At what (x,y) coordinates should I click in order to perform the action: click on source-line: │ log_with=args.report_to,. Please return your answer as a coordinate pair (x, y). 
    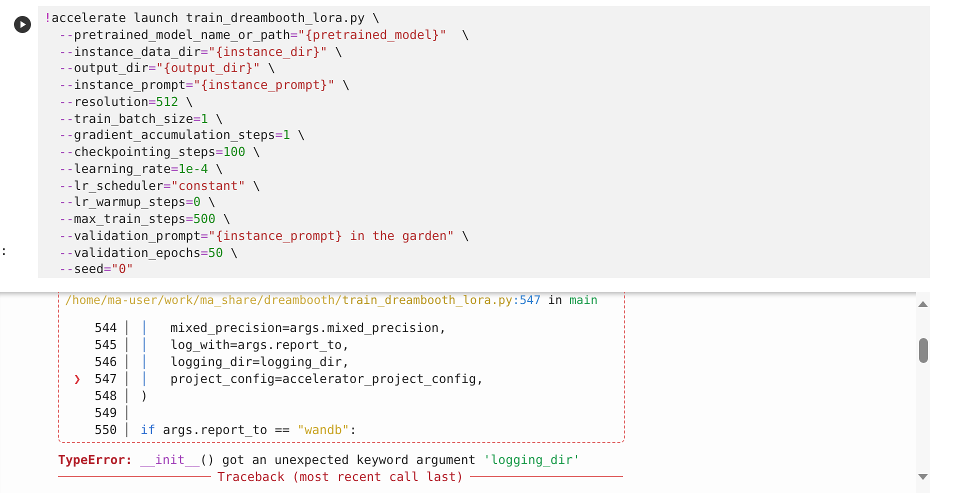
    Looking at the image, I should click on (245, 344).